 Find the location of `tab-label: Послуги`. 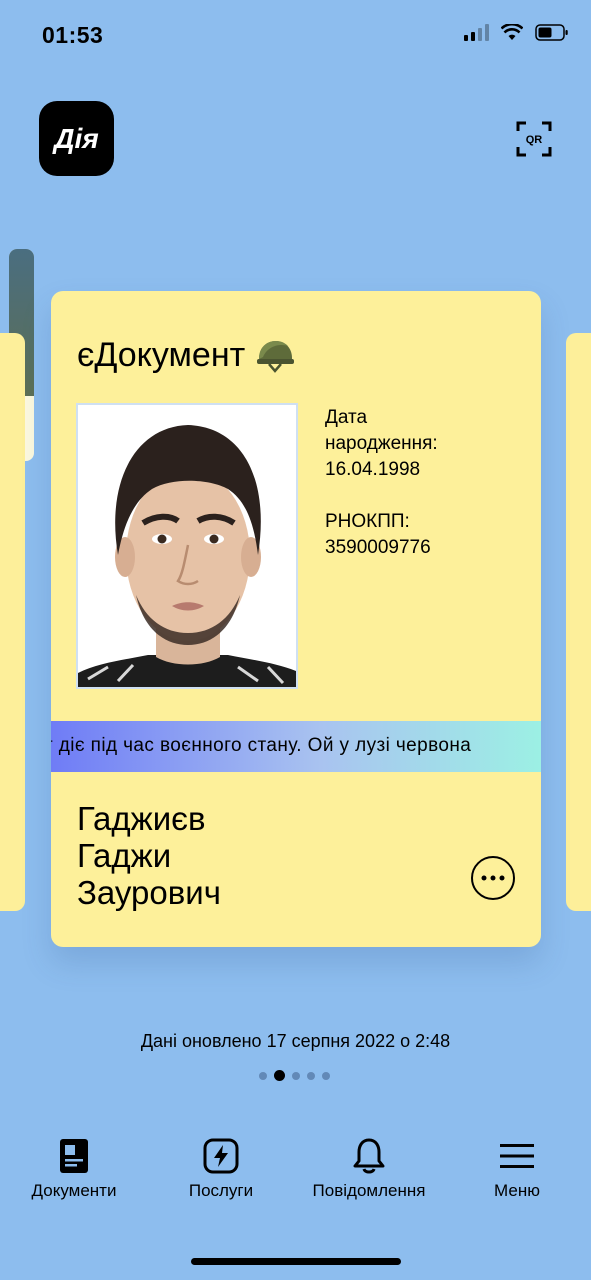

tab-label: Послуги is located at coordinates (221, 1190).